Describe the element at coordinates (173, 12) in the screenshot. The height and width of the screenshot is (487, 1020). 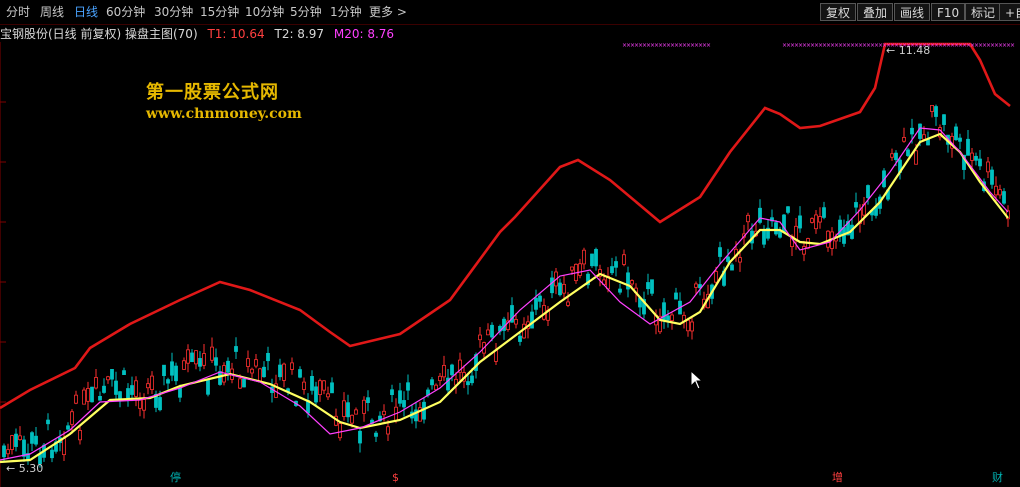
I see `tab-30min: 30分钟` at that location.